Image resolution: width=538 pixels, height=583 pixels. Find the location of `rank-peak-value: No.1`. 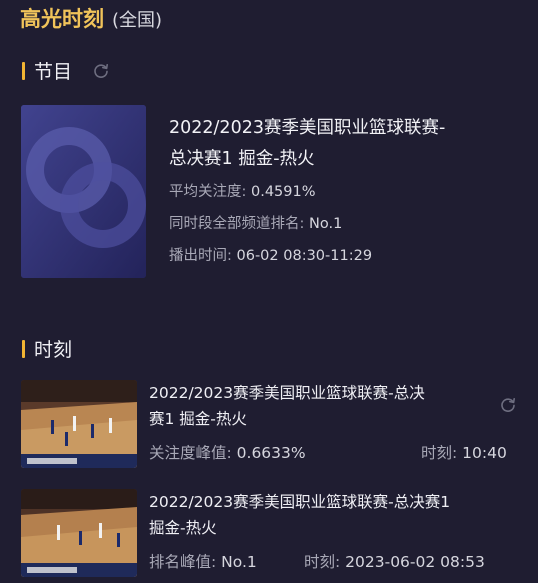

rank-peak-value: No.1 is located at coordinates (239, 562).